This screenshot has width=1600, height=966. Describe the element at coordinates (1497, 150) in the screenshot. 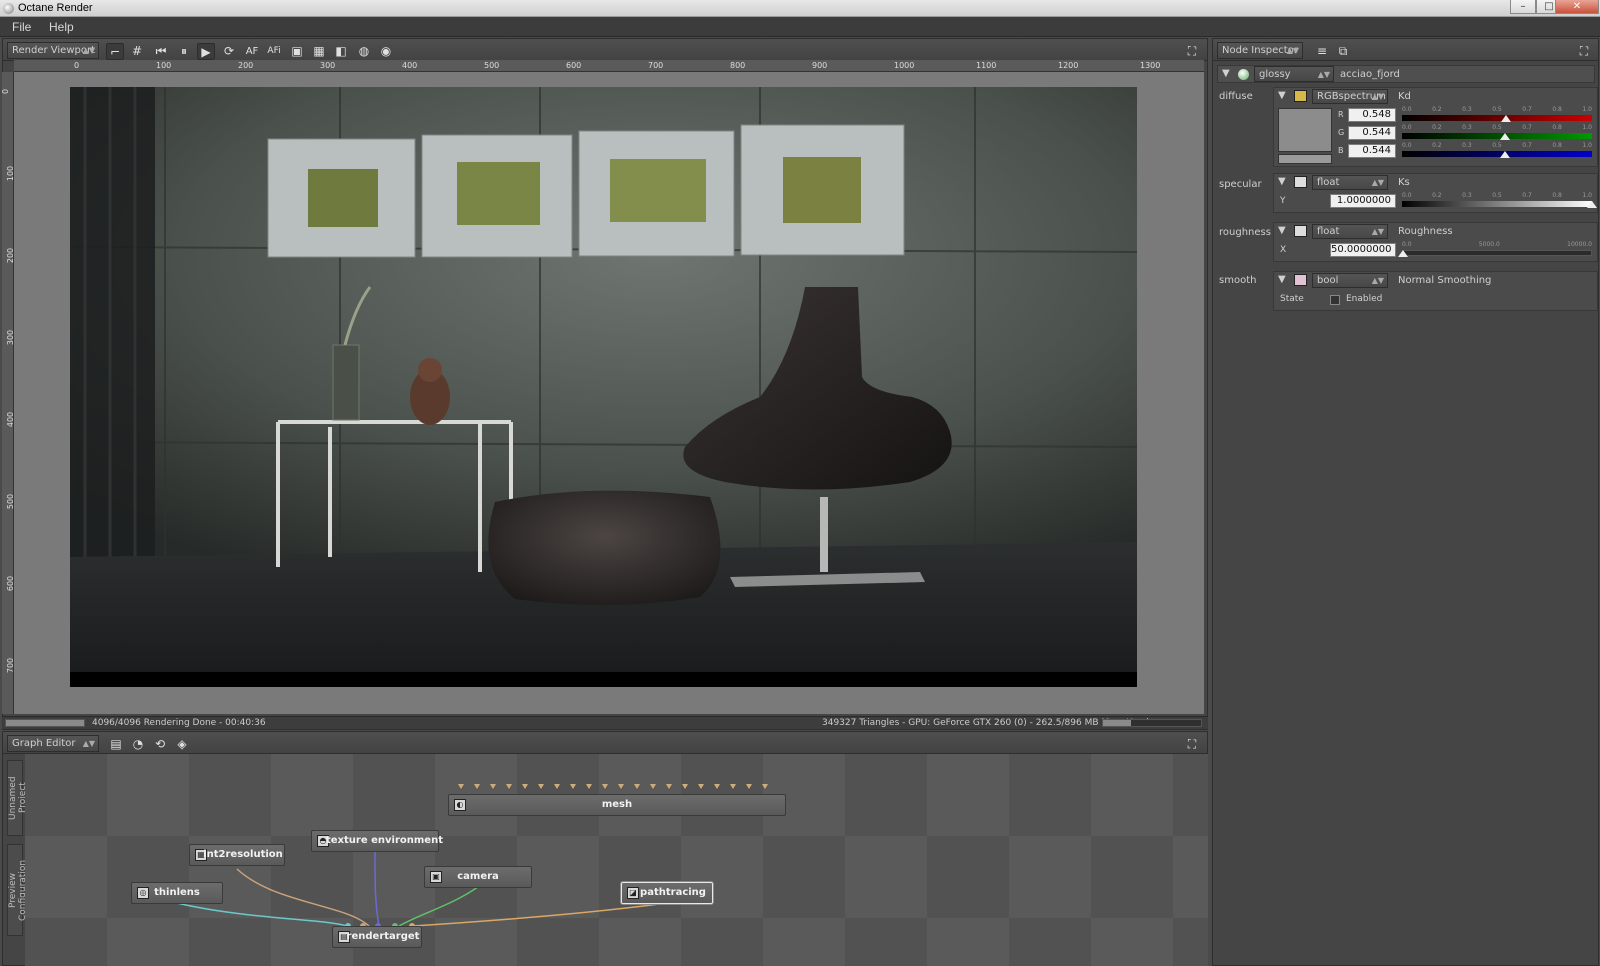

I see `channel-slider-b: 0.0 0.2 0.3 0.5 0.7 0.8 1.0` at that location.